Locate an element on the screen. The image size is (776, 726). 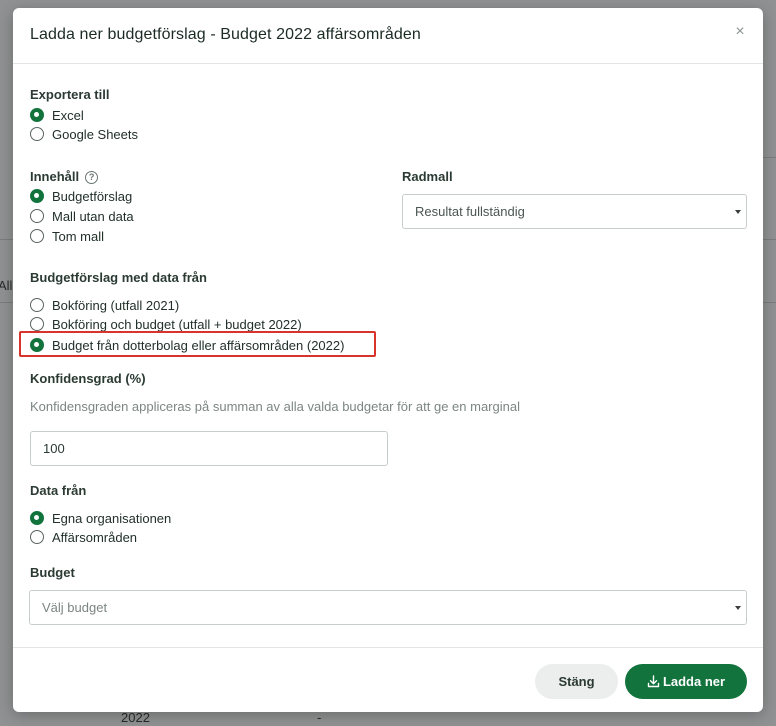
download-button: Ladda ner is located at coordinates (686, 681).